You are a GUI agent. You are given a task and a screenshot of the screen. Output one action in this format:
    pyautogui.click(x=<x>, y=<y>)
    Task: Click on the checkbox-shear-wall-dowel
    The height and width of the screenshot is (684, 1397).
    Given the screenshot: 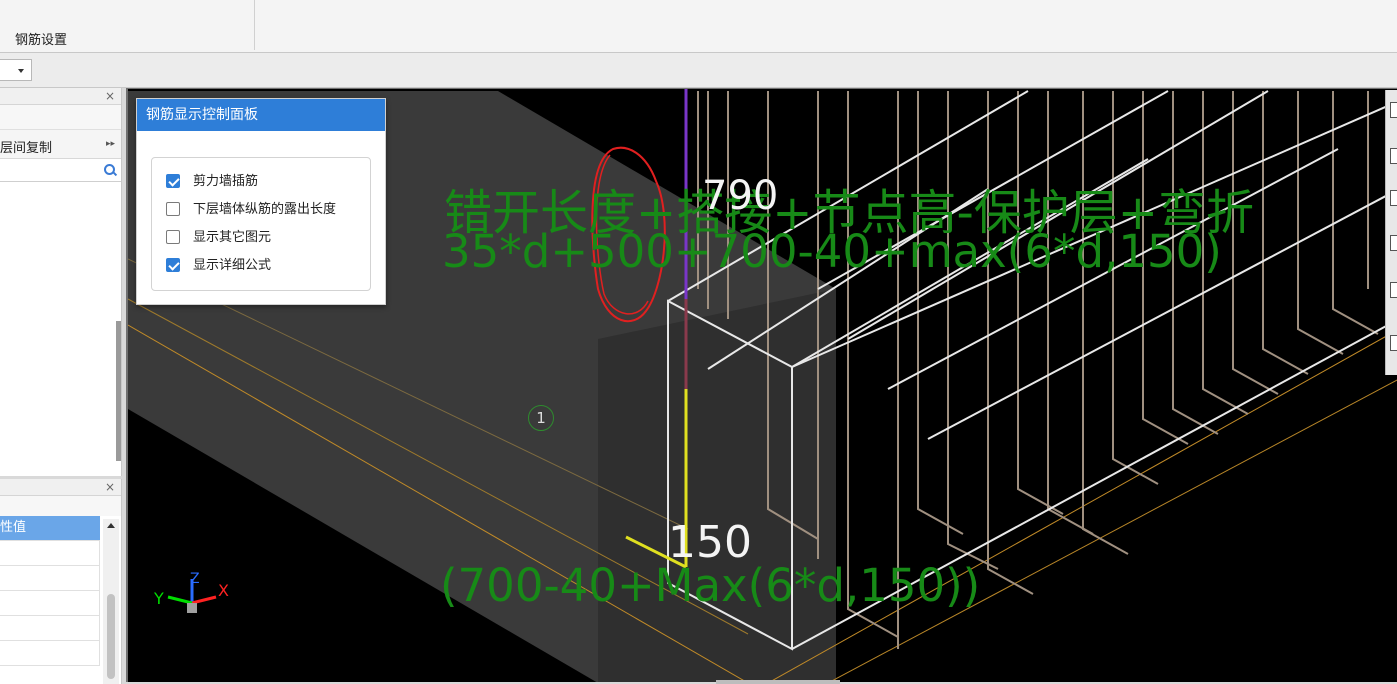 What is the action you would take?
    pyautogui.click(x=173, y=181)
    